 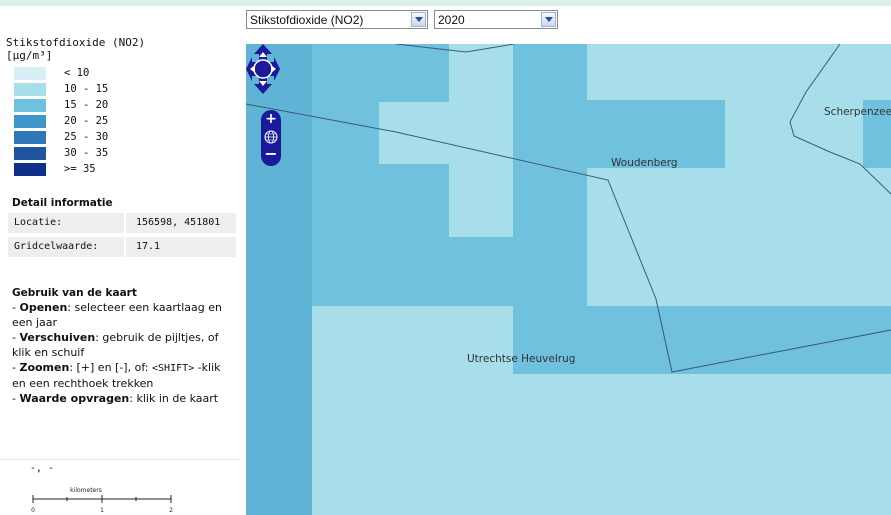 What do you see at coordinates (42, 468) in the screenshot?
I see `coordinate-readout: -, -` at bounding box center [42, 468].